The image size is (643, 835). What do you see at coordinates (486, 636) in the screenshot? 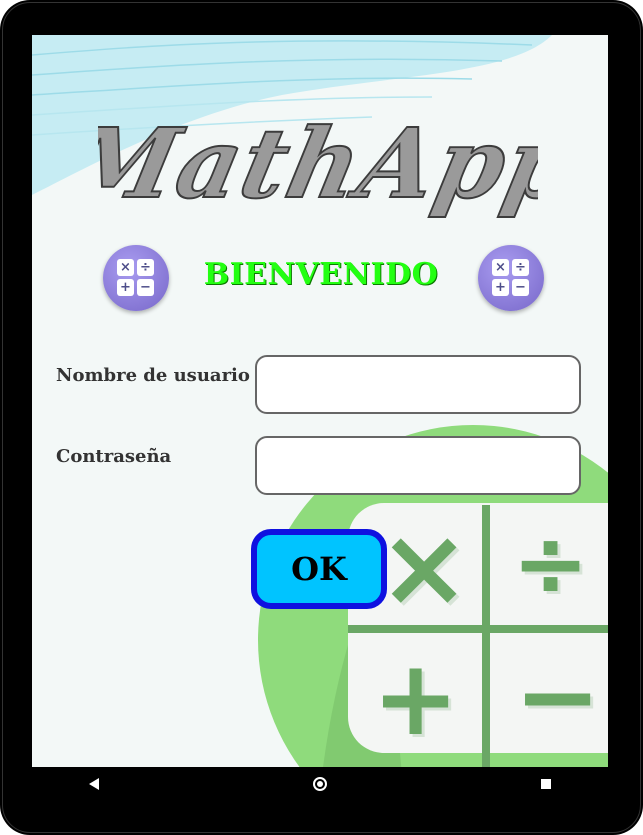
I see `calculator-divider-vertical` at bounding box center [486, 636].